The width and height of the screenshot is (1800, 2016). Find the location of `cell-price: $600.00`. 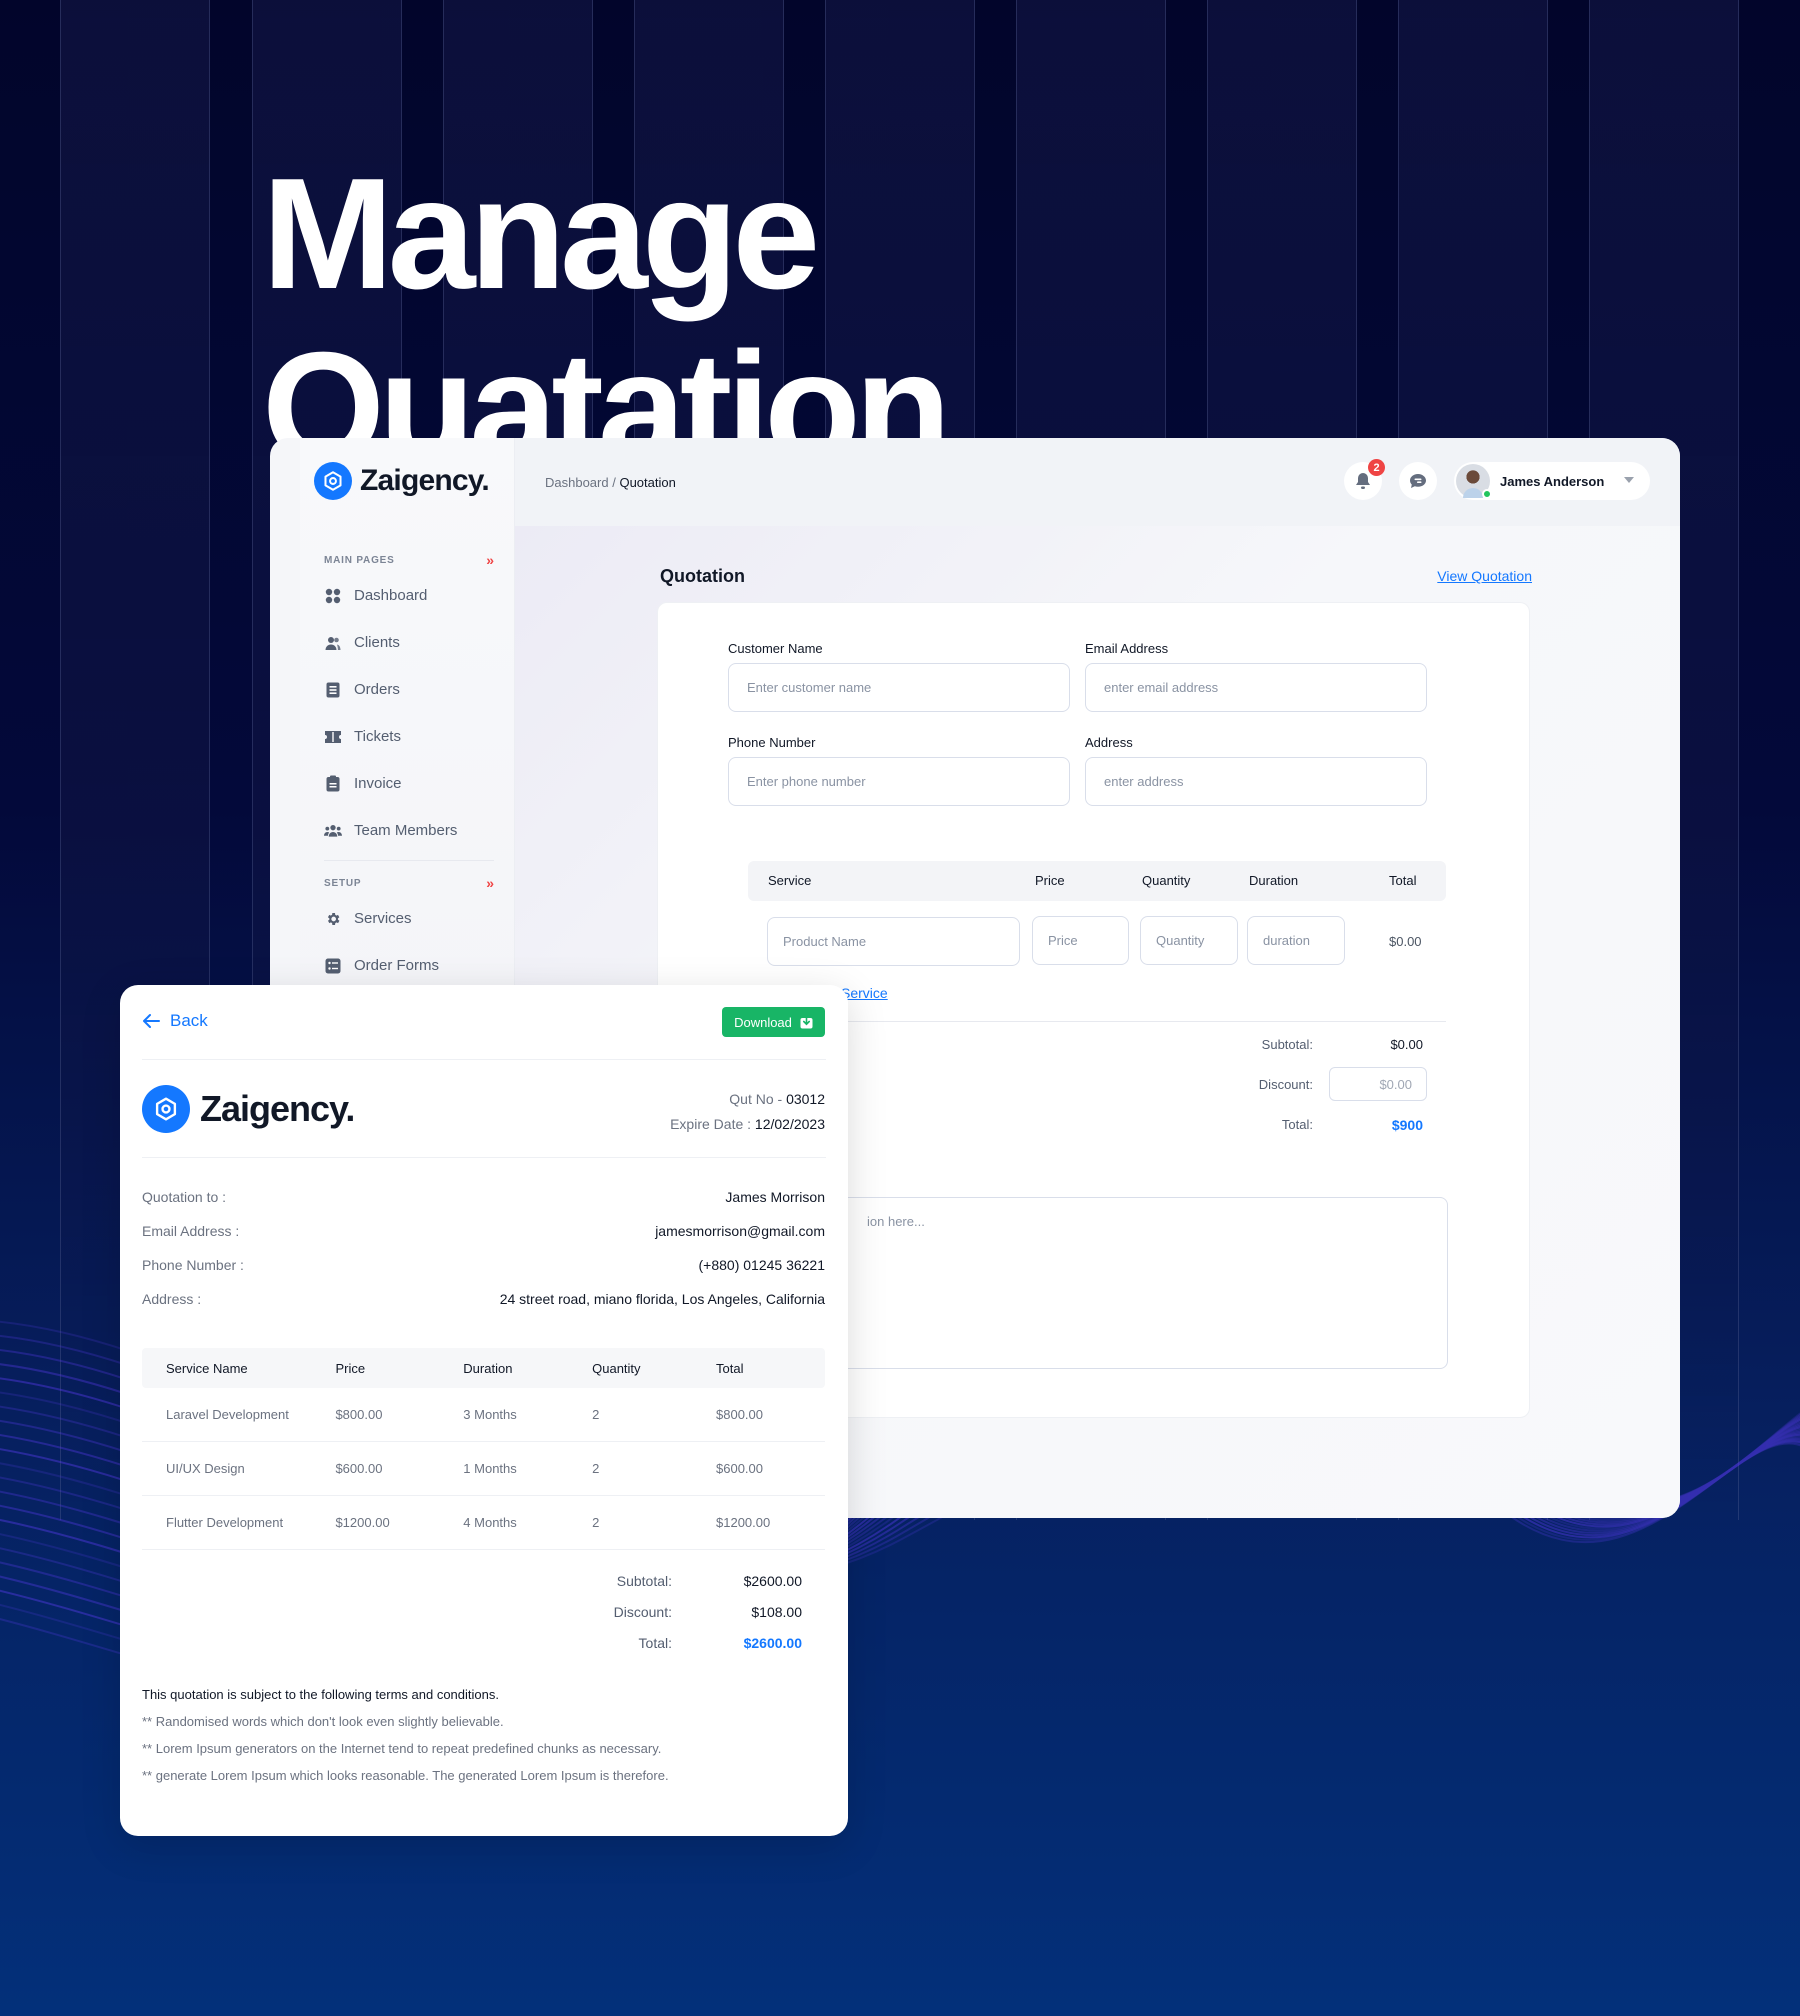

cell-price: $600.00 is located at coordinates (359, 1468).